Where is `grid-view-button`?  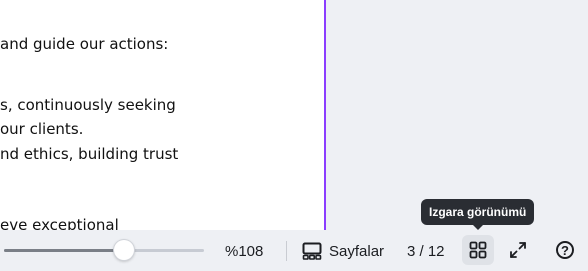 grid-view-button is located at coordinates (478, 250).